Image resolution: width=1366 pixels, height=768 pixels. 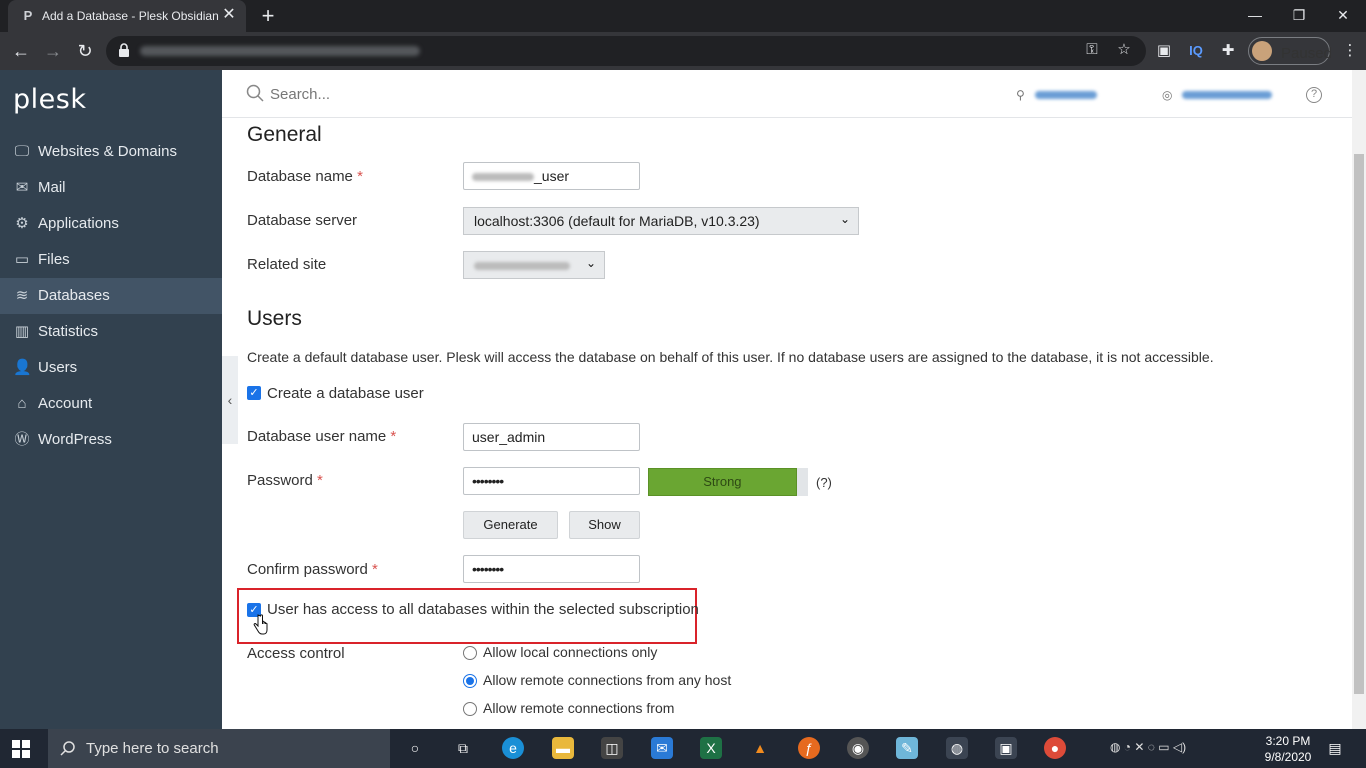 I want to click on mail-icon: ✉, so click(x=662, y=748).